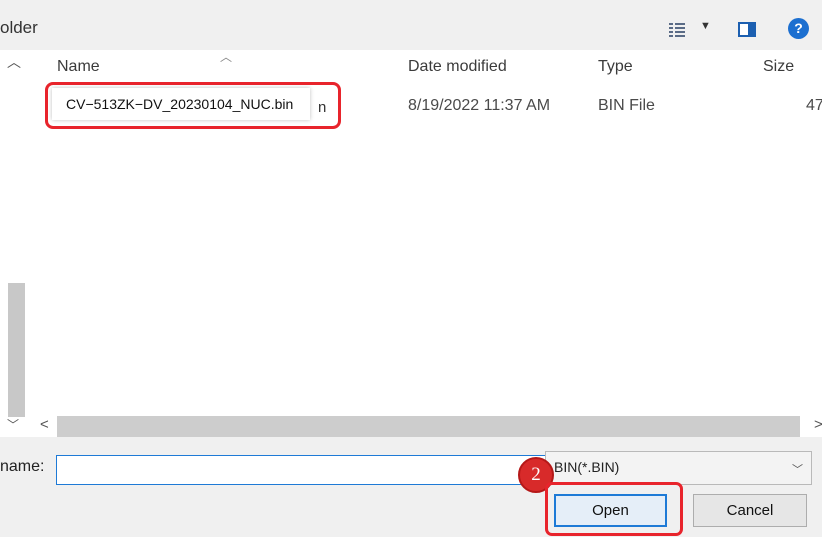  Describe the element at coordinates (16, 350) in the screenshot. I see `vertical-scroll-thumb` at that location.